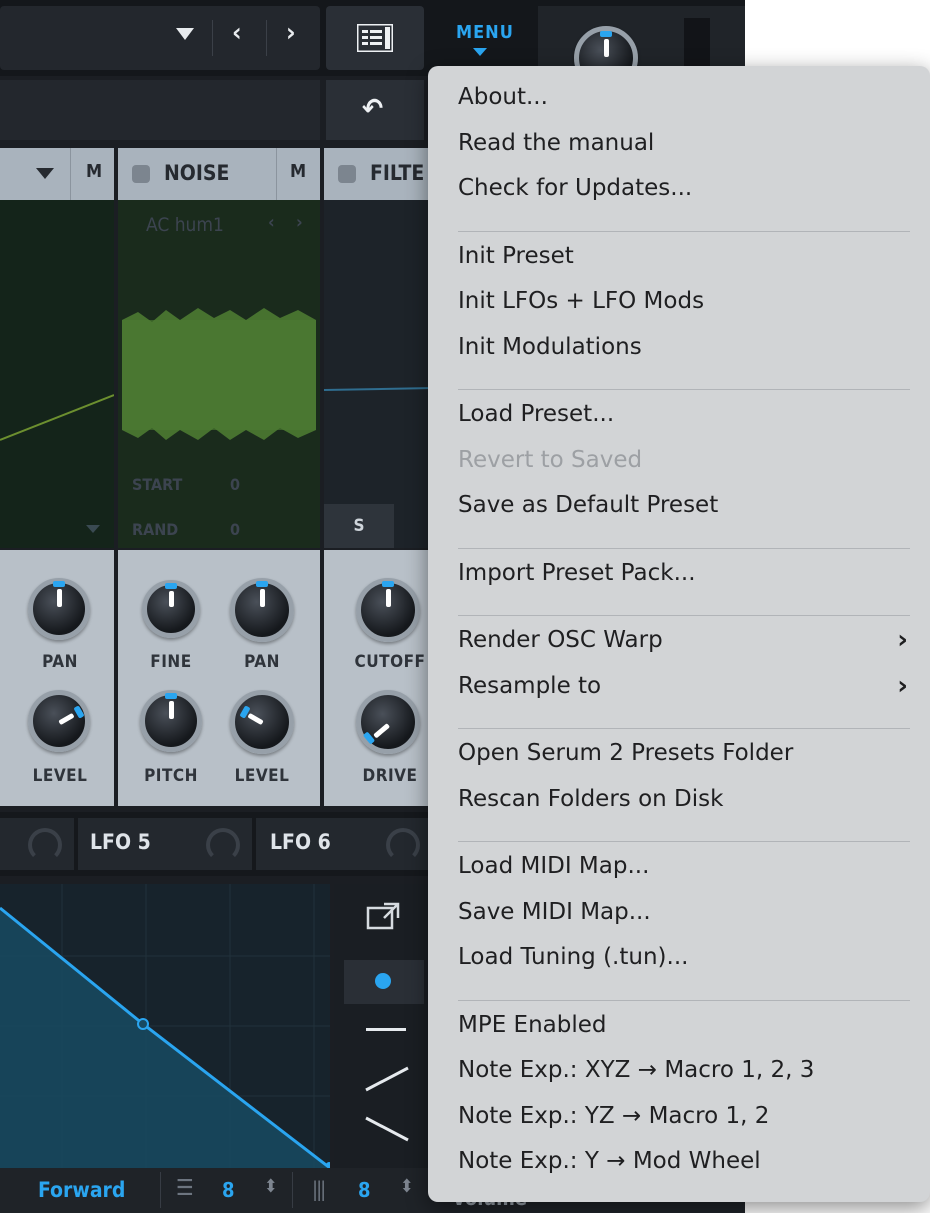 This screenshot has width=930, height=1213. I want to click on point-tool-button, so click(384, 982).